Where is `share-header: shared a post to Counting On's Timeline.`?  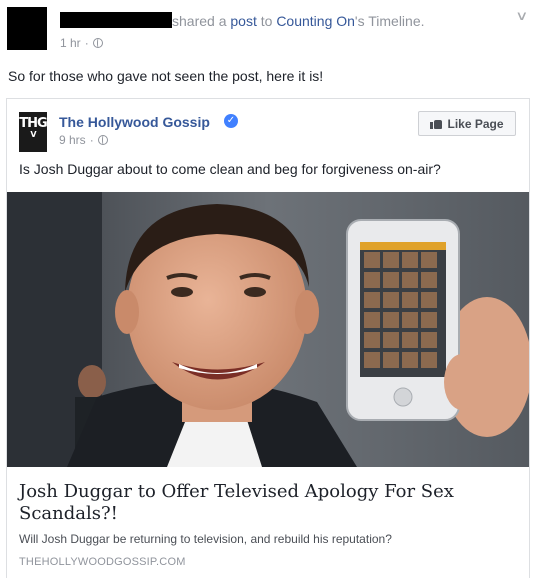
share-header: shared a post to Counting On's Timeline. is located at coordinates (298, 21).